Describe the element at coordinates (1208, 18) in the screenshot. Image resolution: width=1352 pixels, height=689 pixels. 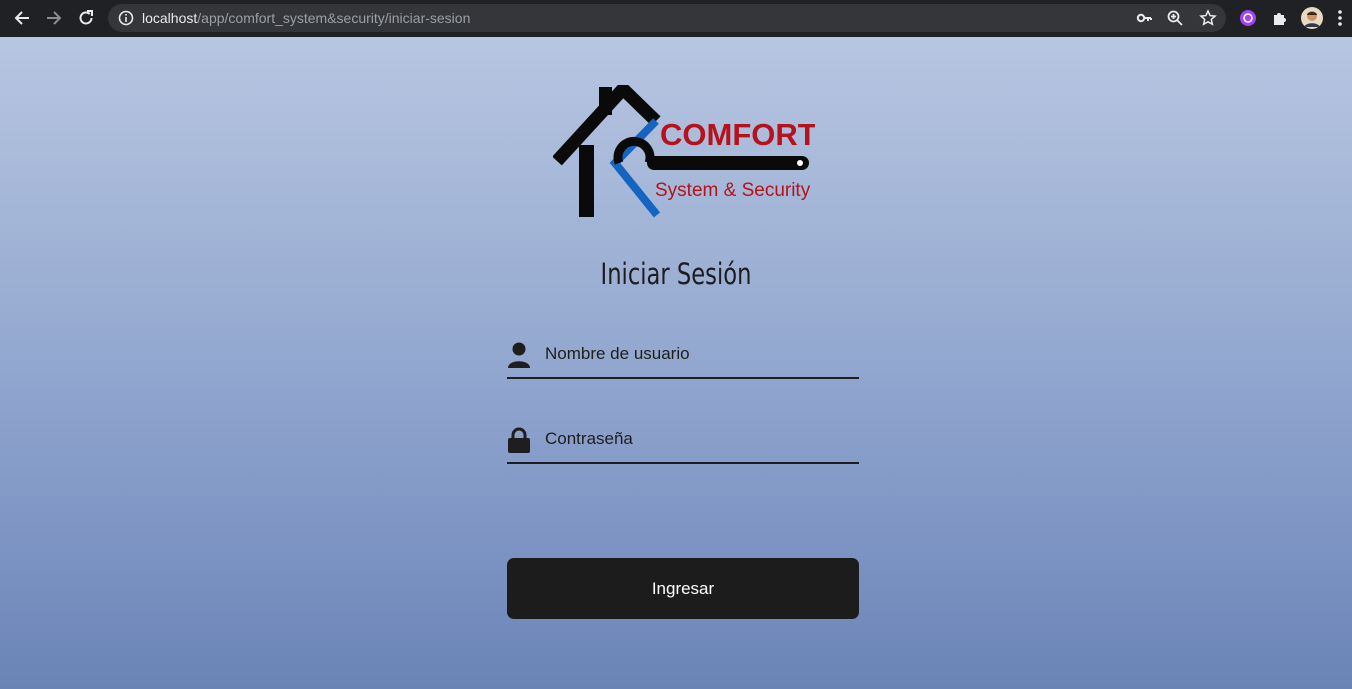
I see `star-icon` at that location.